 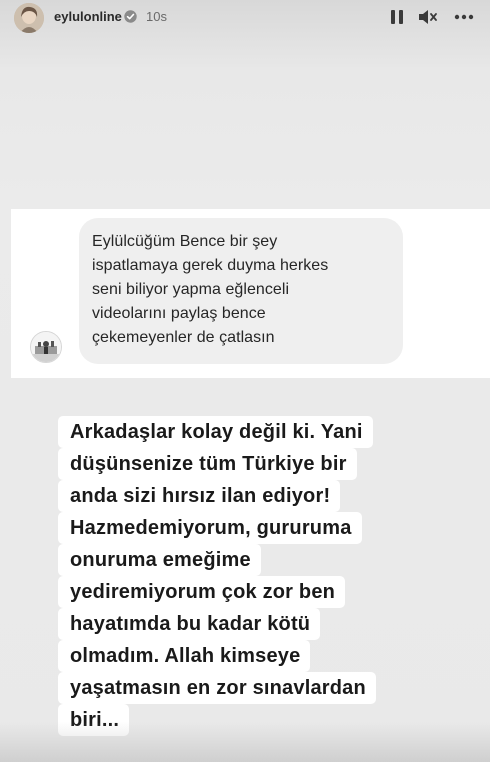 I want to click on mute-button, so click(x=428, y=17).